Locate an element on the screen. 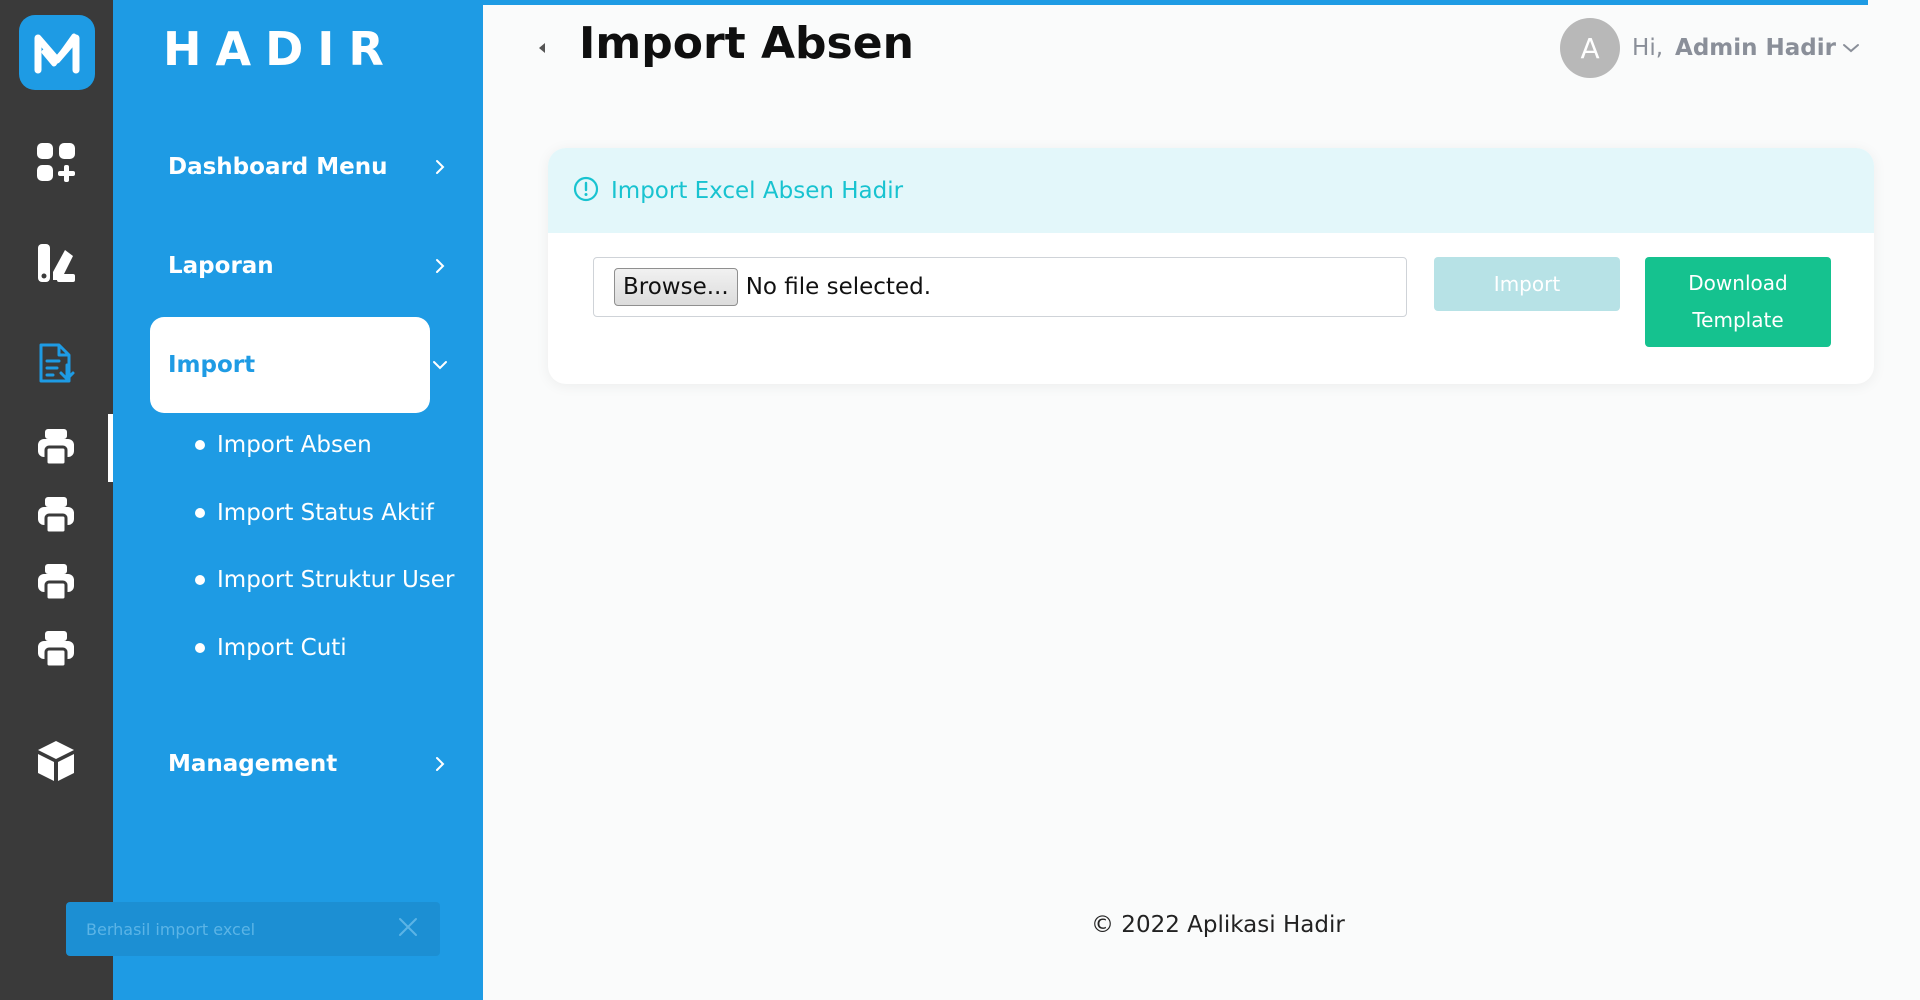  download-label-line2: Template is located at coordinates (1738, 320).